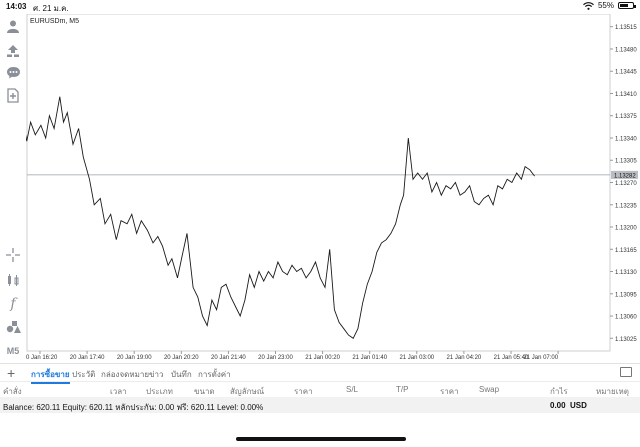 This screenshot has height=447, width=640. What do you see at coordinates (626, 318) in the screenshot?
I see `price-tick-label: 1.13060` at bounding box center [626, 318].